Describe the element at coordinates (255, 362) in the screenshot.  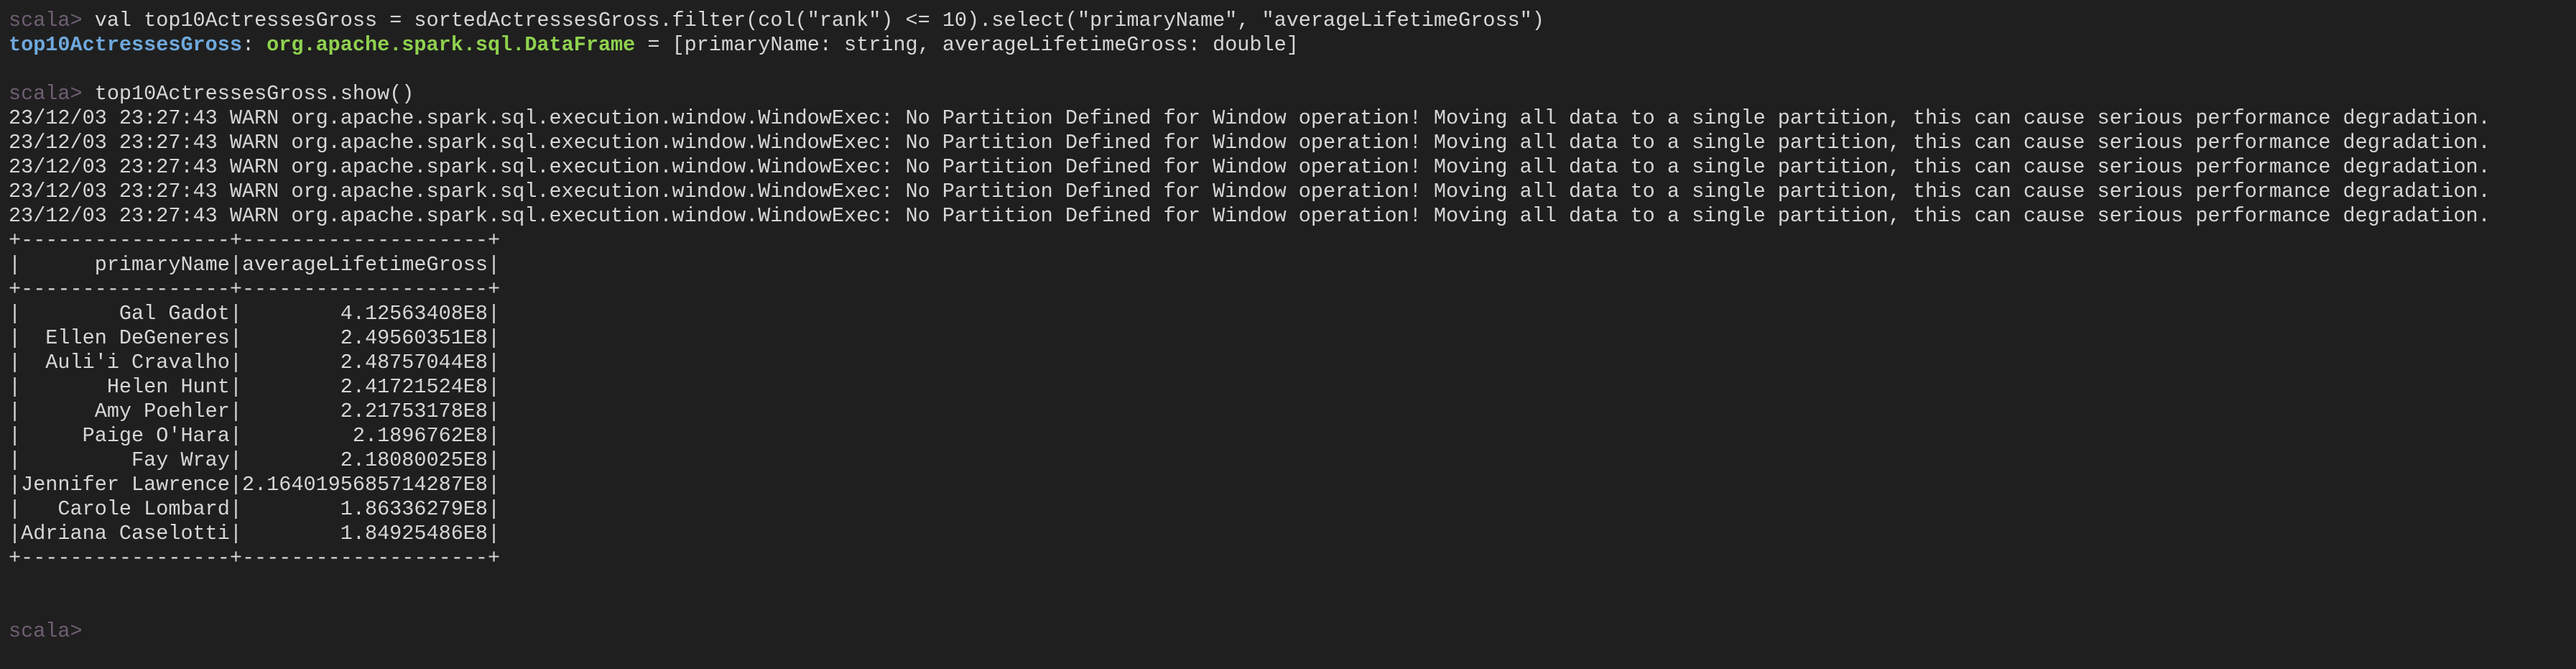
I see `table-row: | Auli'i Cravalho| 2.48757044E8|` at that location.